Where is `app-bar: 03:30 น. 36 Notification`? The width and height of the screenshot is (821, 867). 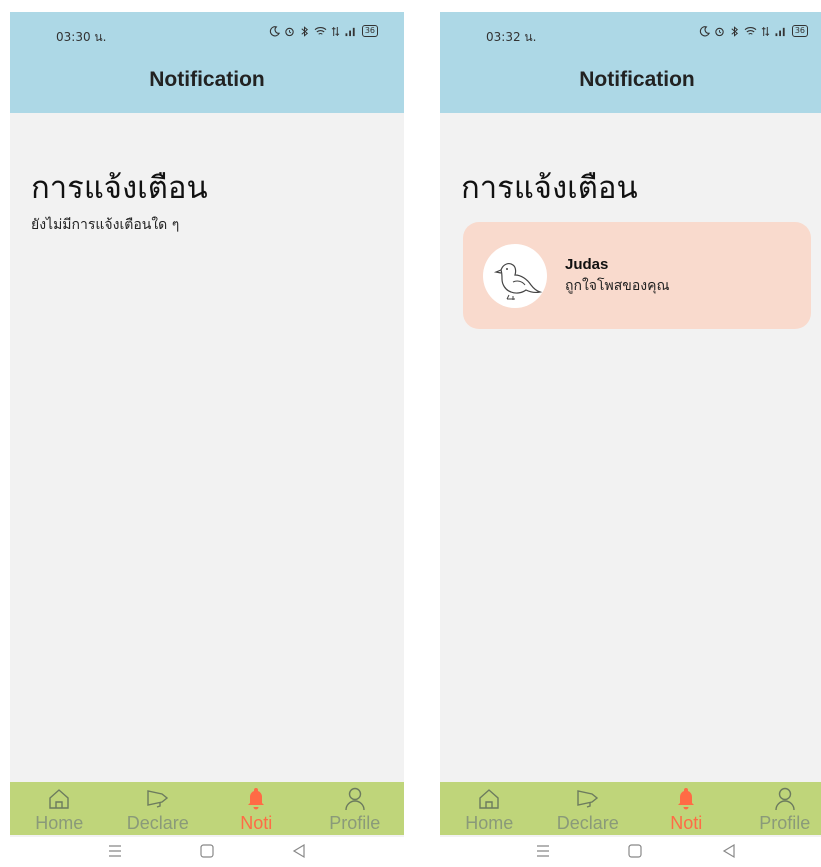
app-bar: 03:30 น. 36 Notification is located at coordinates (207, 62).